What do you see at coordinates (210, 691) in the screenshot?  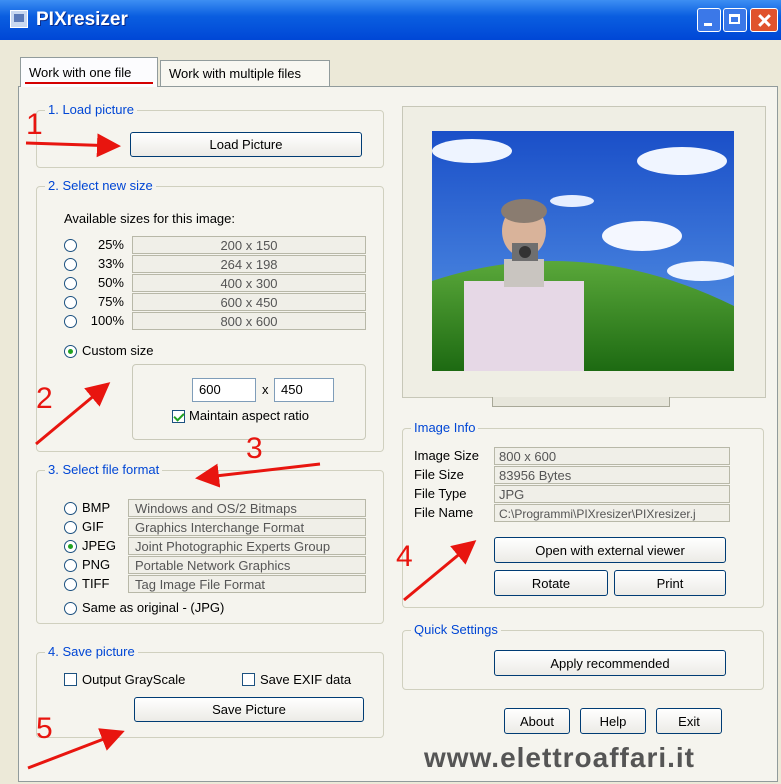 I see `save-picture-group: 4. Save picture` at bounding box center [210, 691].